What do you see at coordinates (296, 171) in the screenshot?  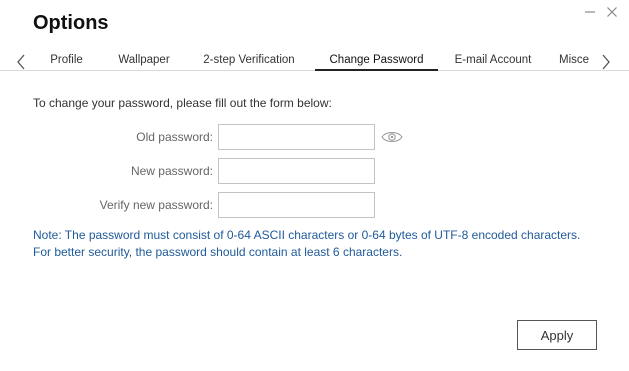 I see `new-password-input` at bounding box center [296, 171].